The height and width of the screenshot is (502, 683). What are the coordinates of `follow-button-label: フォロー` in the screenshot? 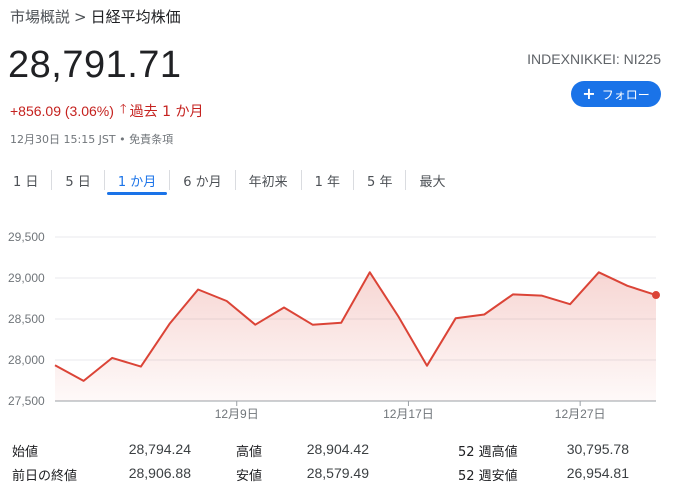 It's located at (625, 94).